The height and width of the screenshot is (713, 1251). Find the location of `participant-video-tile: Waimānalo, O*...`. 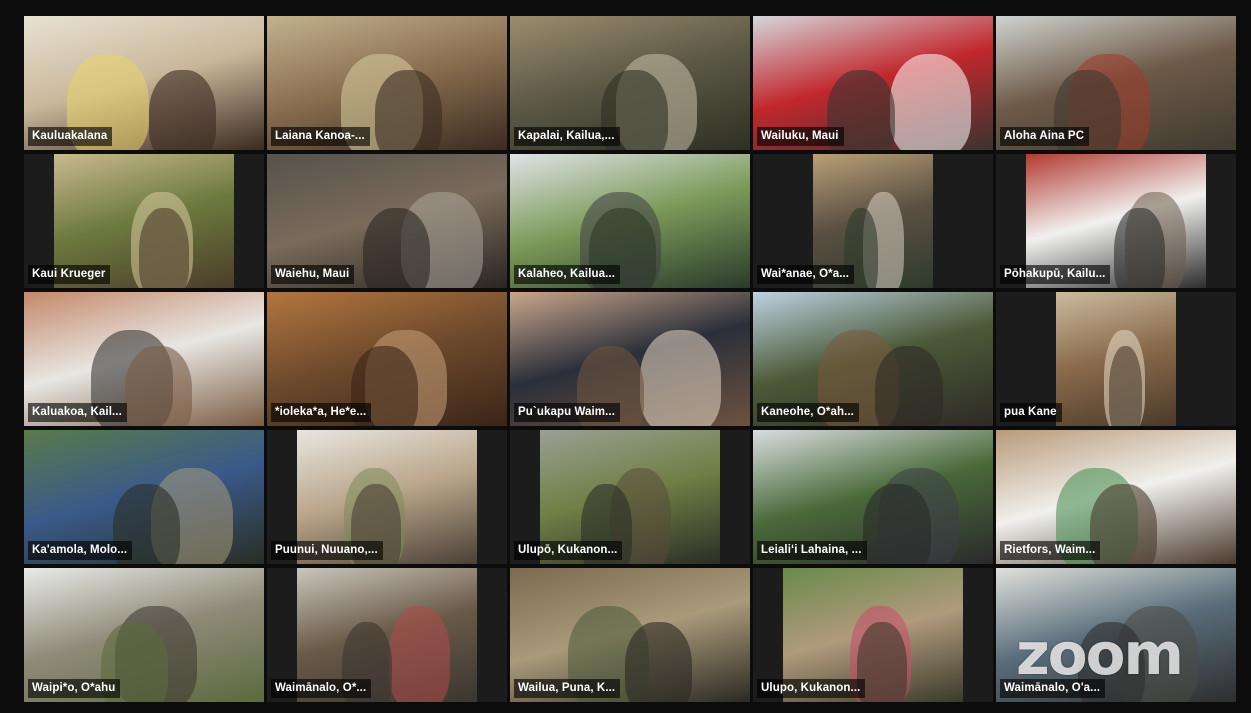

participant-video-tile: Waimānalo, O*... is located at coordinates (387, 635).